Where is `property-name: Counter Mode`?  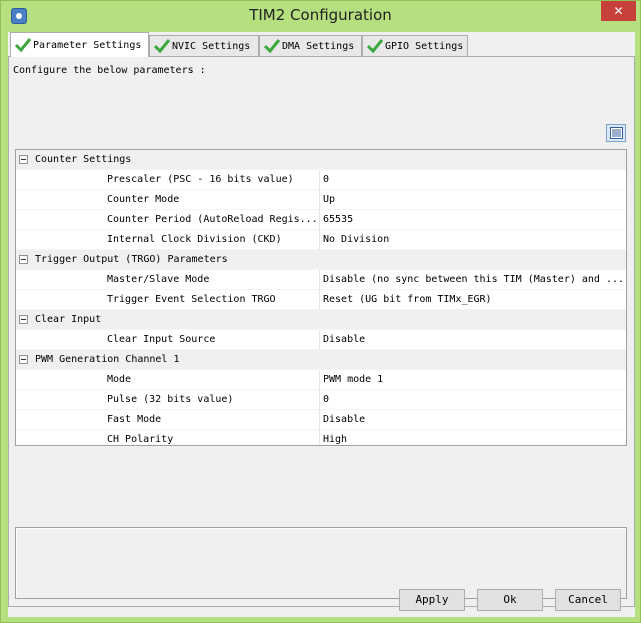 property-name: Counter Mode is located at coordinates (143, 199).